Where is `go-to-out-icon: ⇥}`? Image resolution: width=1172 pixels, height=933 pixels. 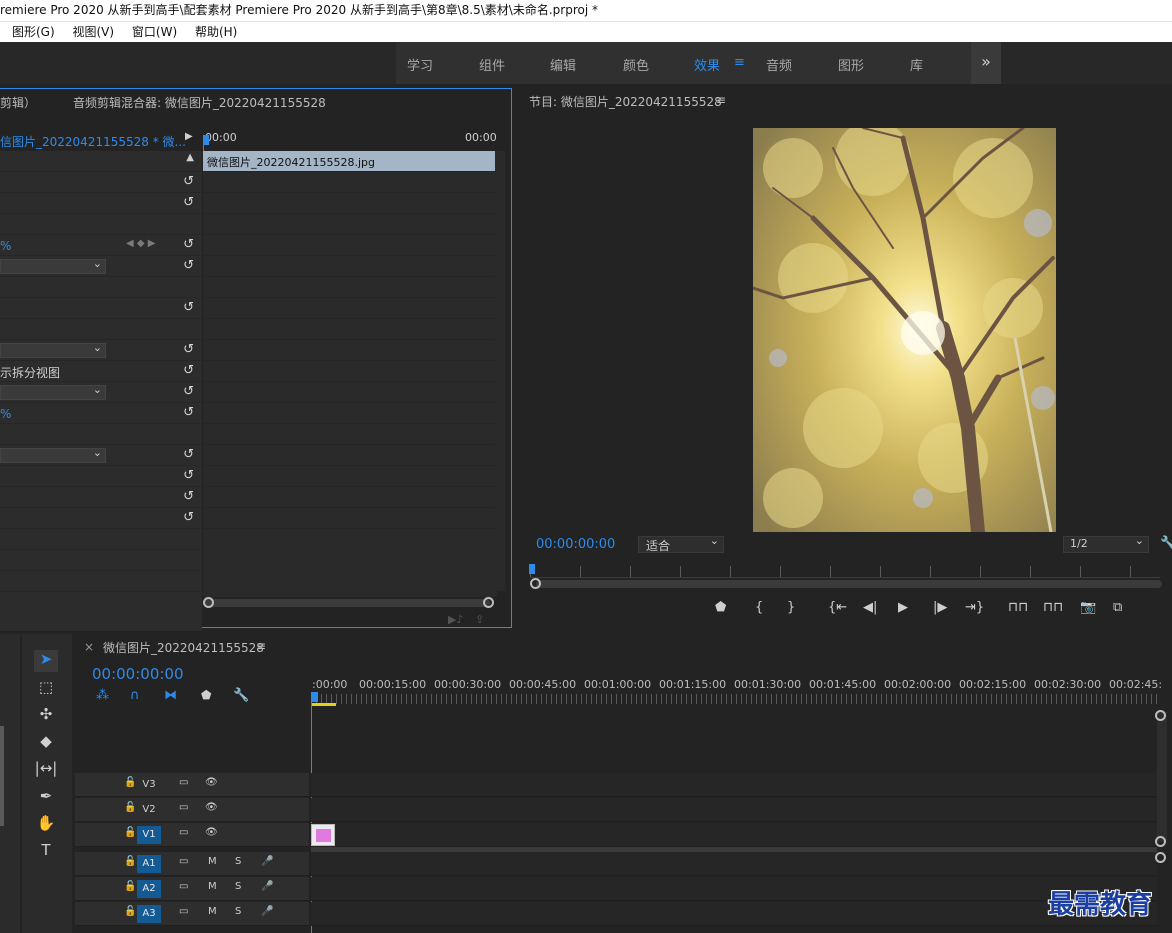
go-to-out-icon: ⇥} is located at coordinates (974, 607).